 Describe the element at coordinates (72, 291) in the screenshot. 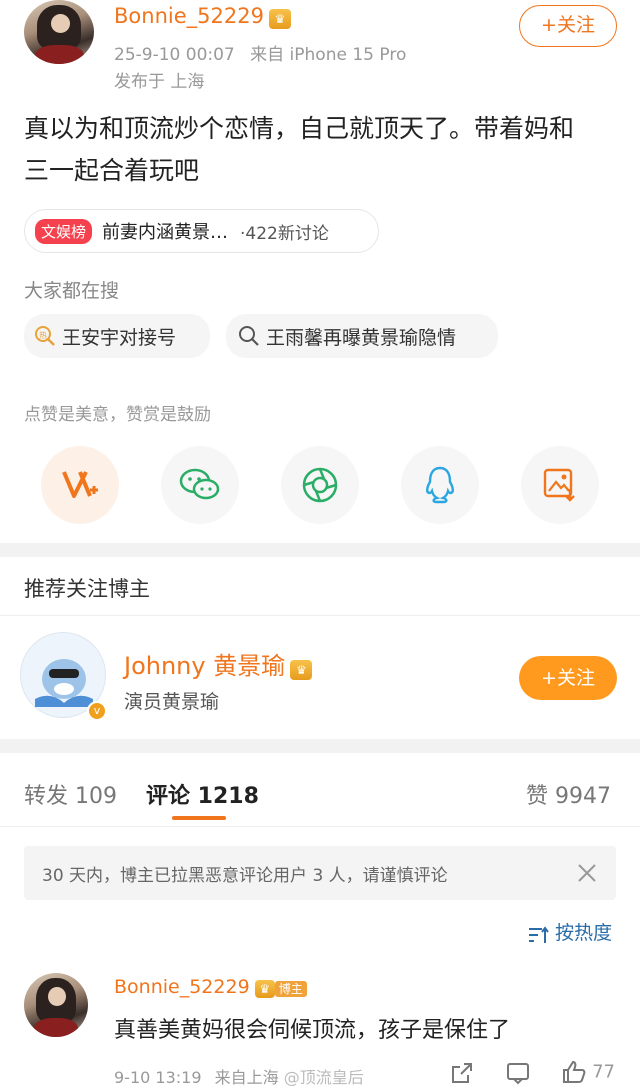

I see `search-section-label: 大家都在搜` at that location.